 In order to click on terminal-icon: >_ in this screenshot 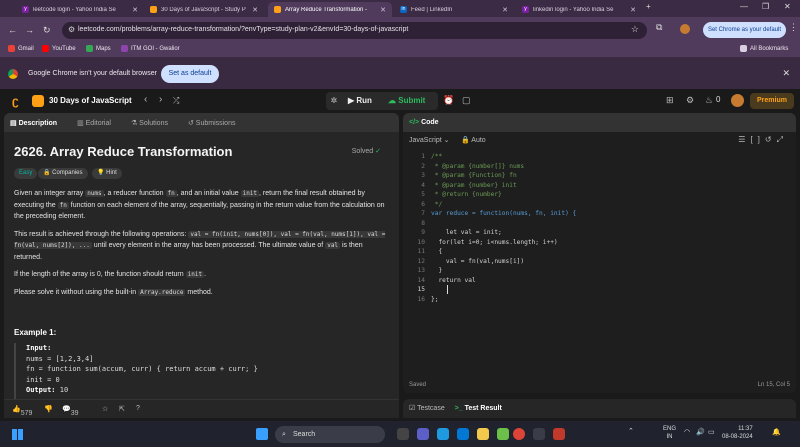, I will do `click(458, 408)`.